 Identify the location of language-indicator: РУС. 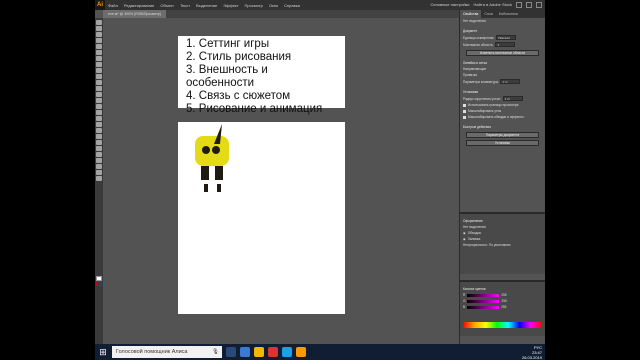
(538, 347).